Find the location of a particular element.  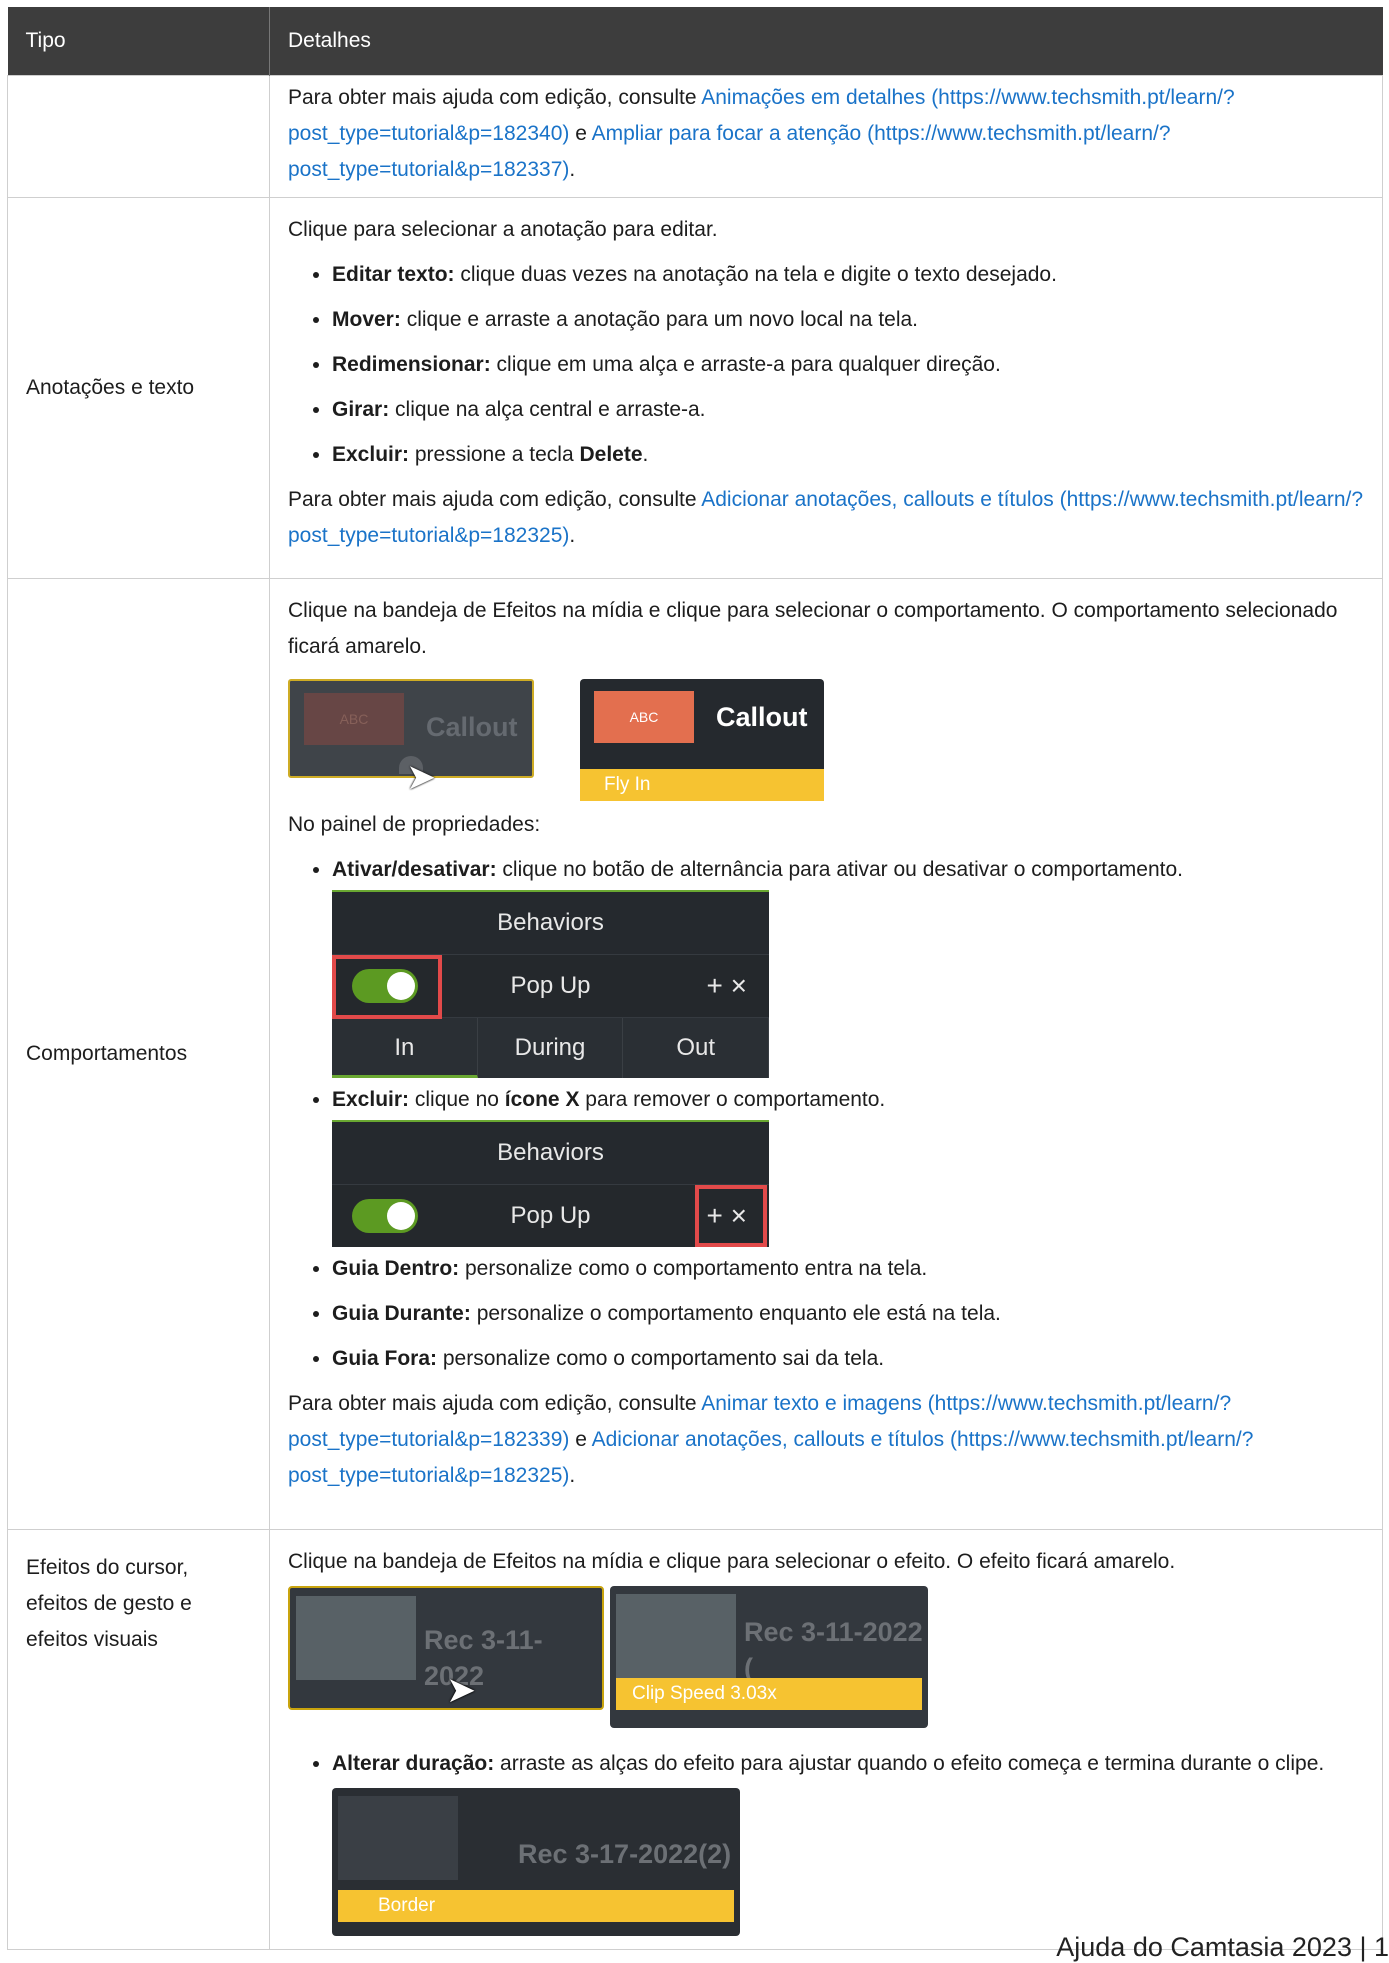

col-header-details: Detalhes is located at coordinates (826, 41).